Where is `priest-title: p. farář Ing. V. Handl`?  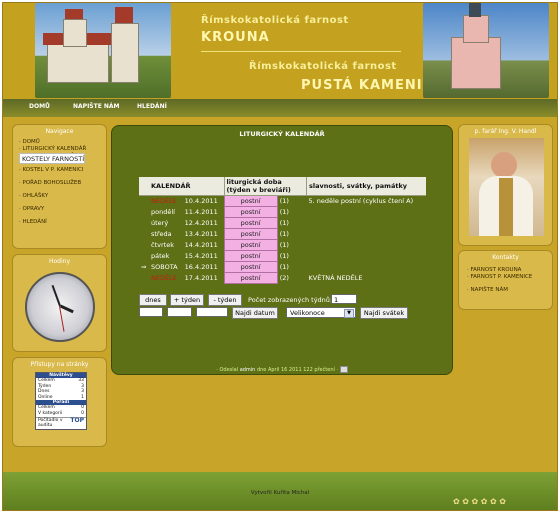 priest-title: p. farář Ing. V. Handl is located at coordinates (505, 131).